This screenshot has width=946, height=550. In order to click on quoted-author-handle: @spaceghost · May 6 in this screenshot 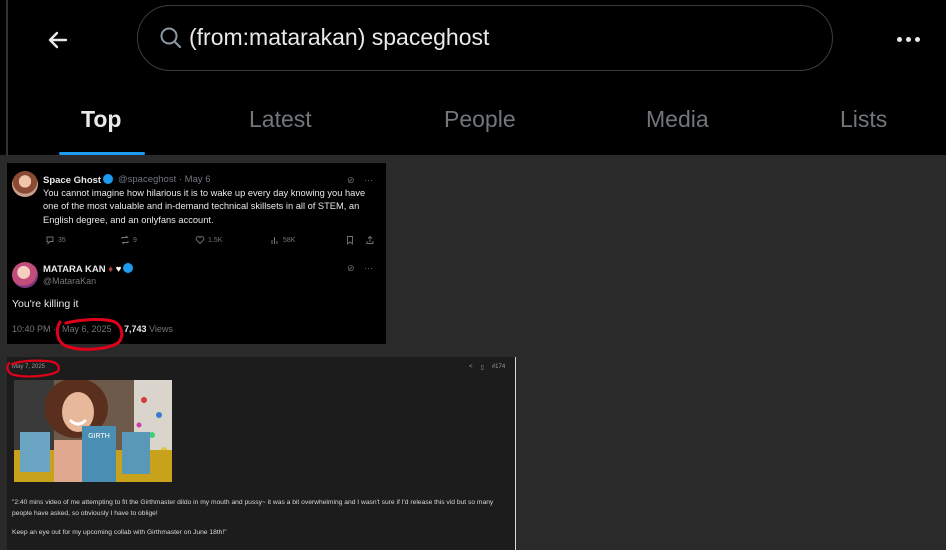, I will do `click(164, 179)`.